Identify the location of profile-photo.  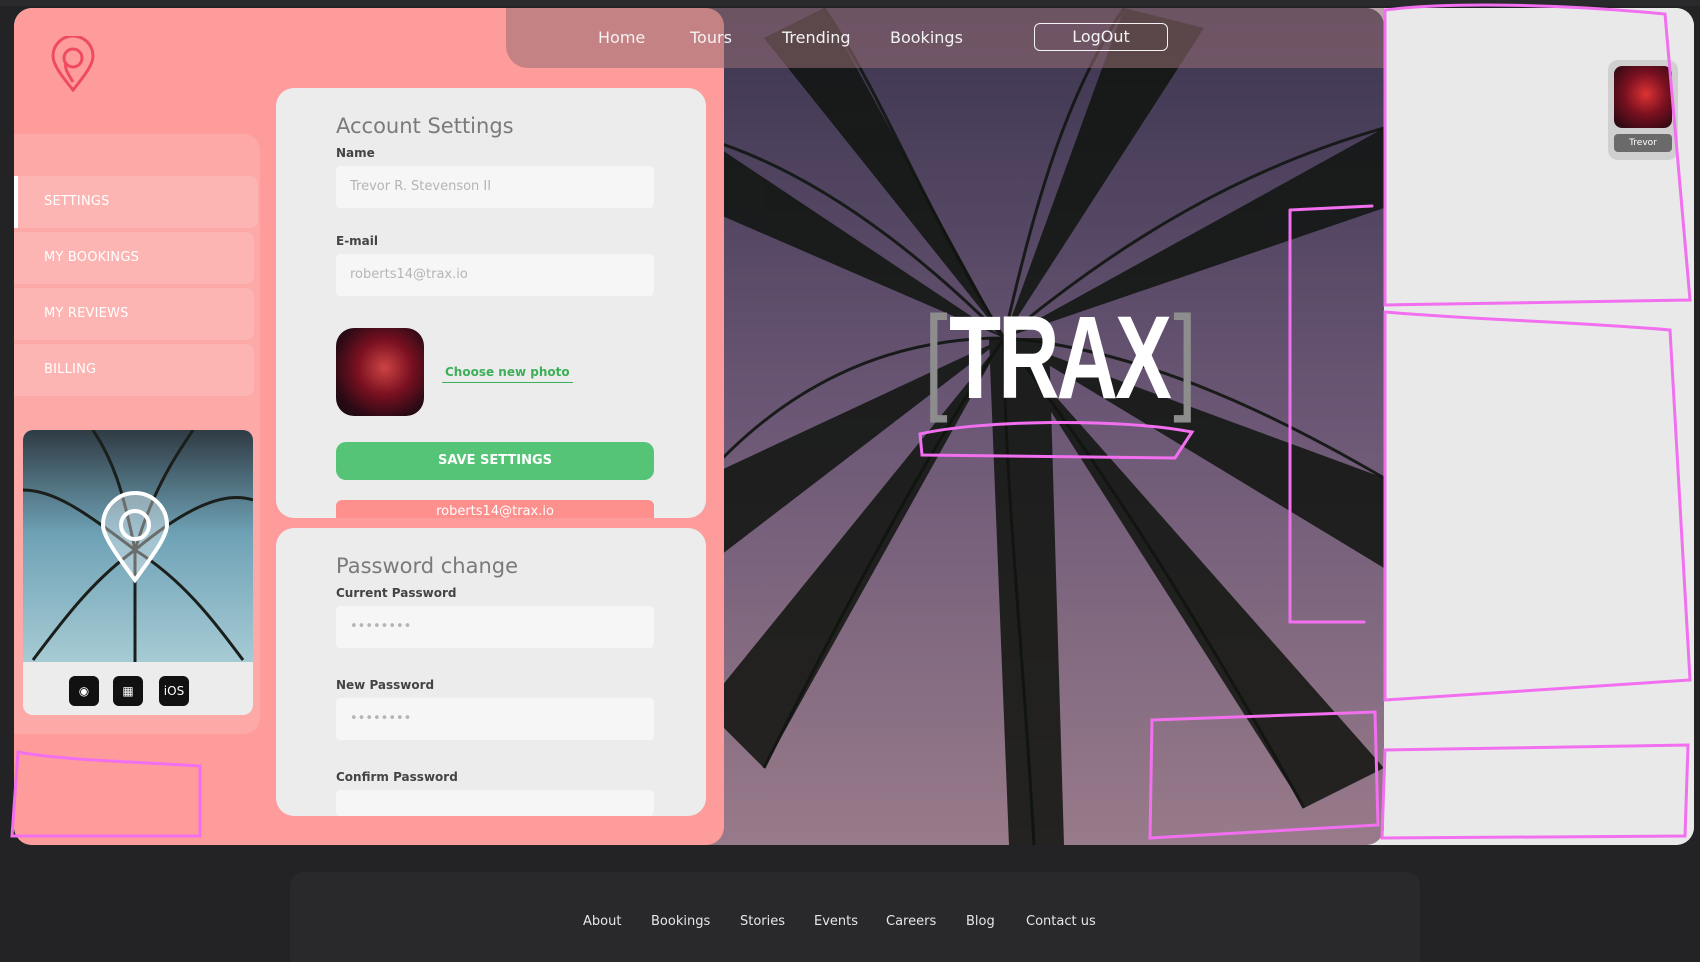
(380, 372).